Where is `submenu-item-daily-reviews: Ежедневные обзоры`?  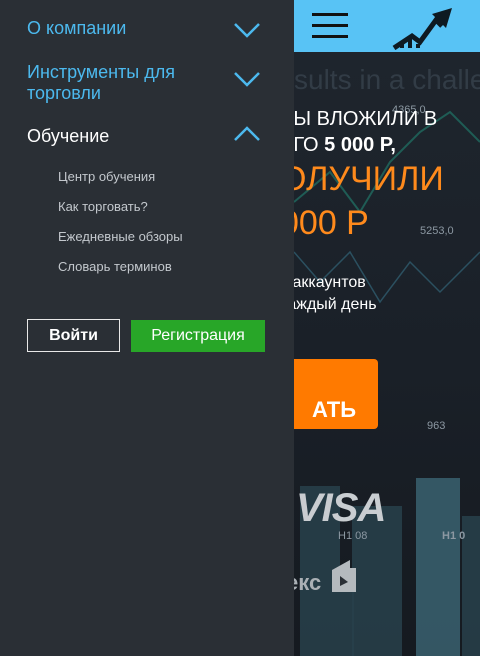
submenu-item-daily-reviews: Ежедневные обзоры is located at coordinates (120, 236).